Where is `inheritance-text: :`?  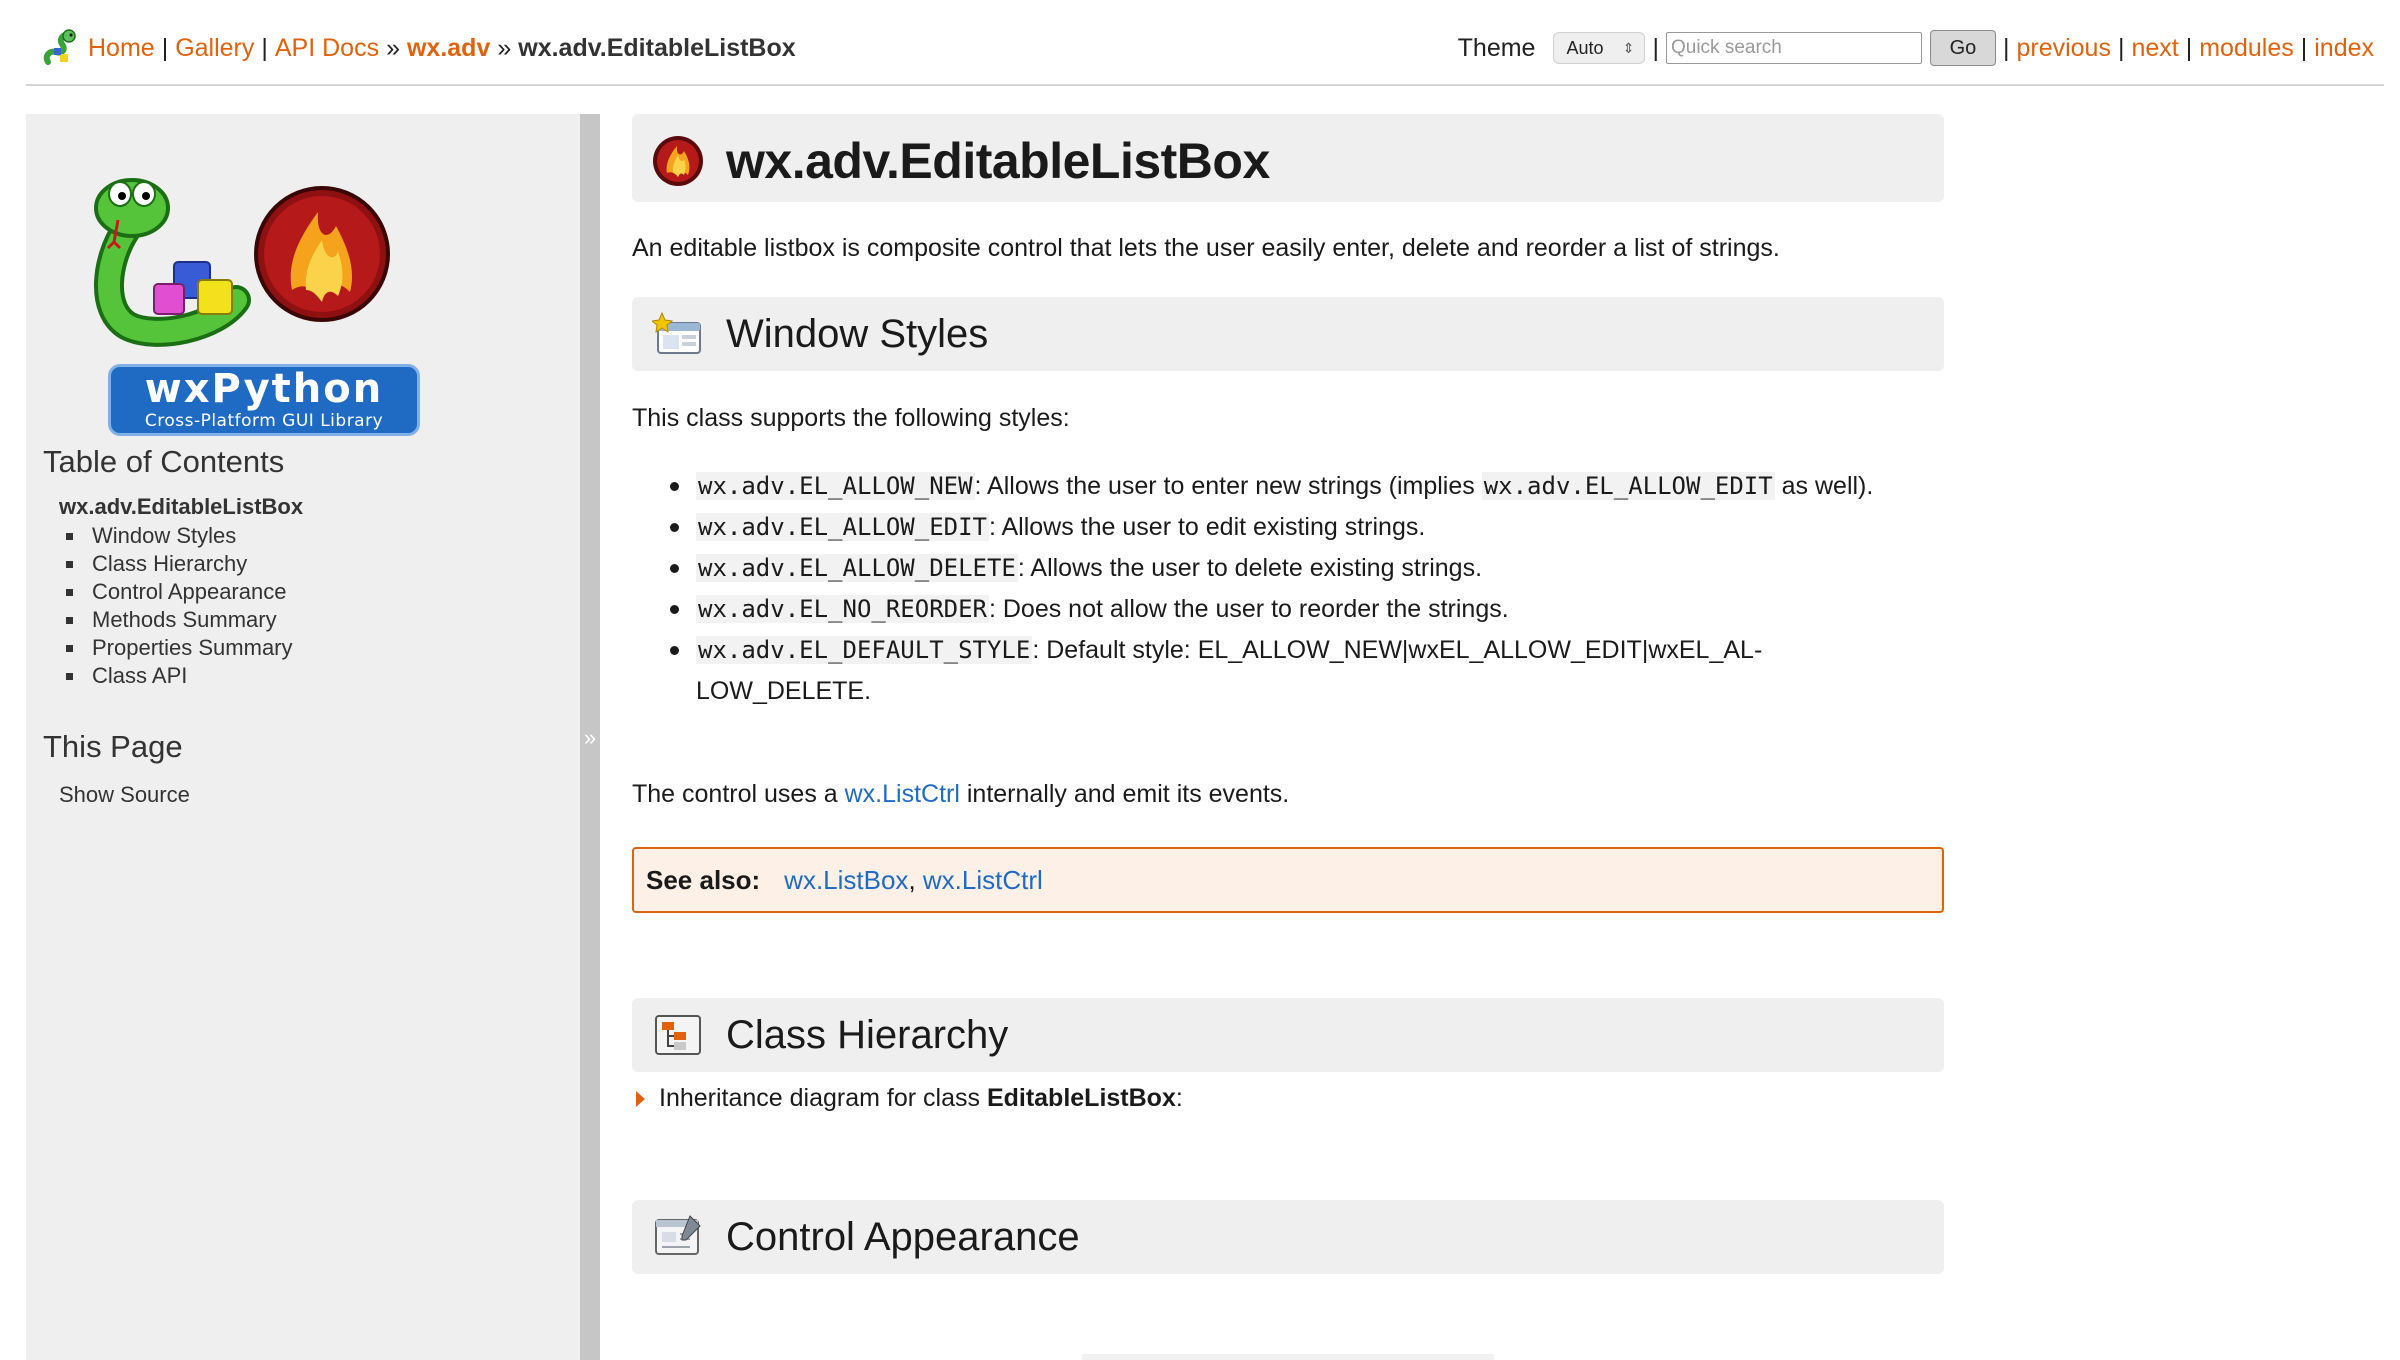 inheritance-text: : is located at coordinates (1179, 1098).